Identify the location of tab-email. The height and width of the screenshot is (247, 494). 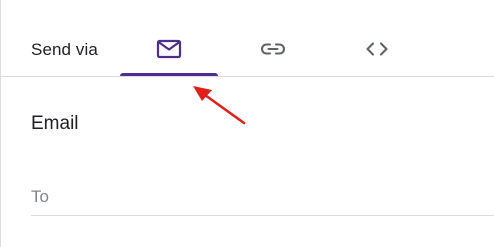
(169, 52).